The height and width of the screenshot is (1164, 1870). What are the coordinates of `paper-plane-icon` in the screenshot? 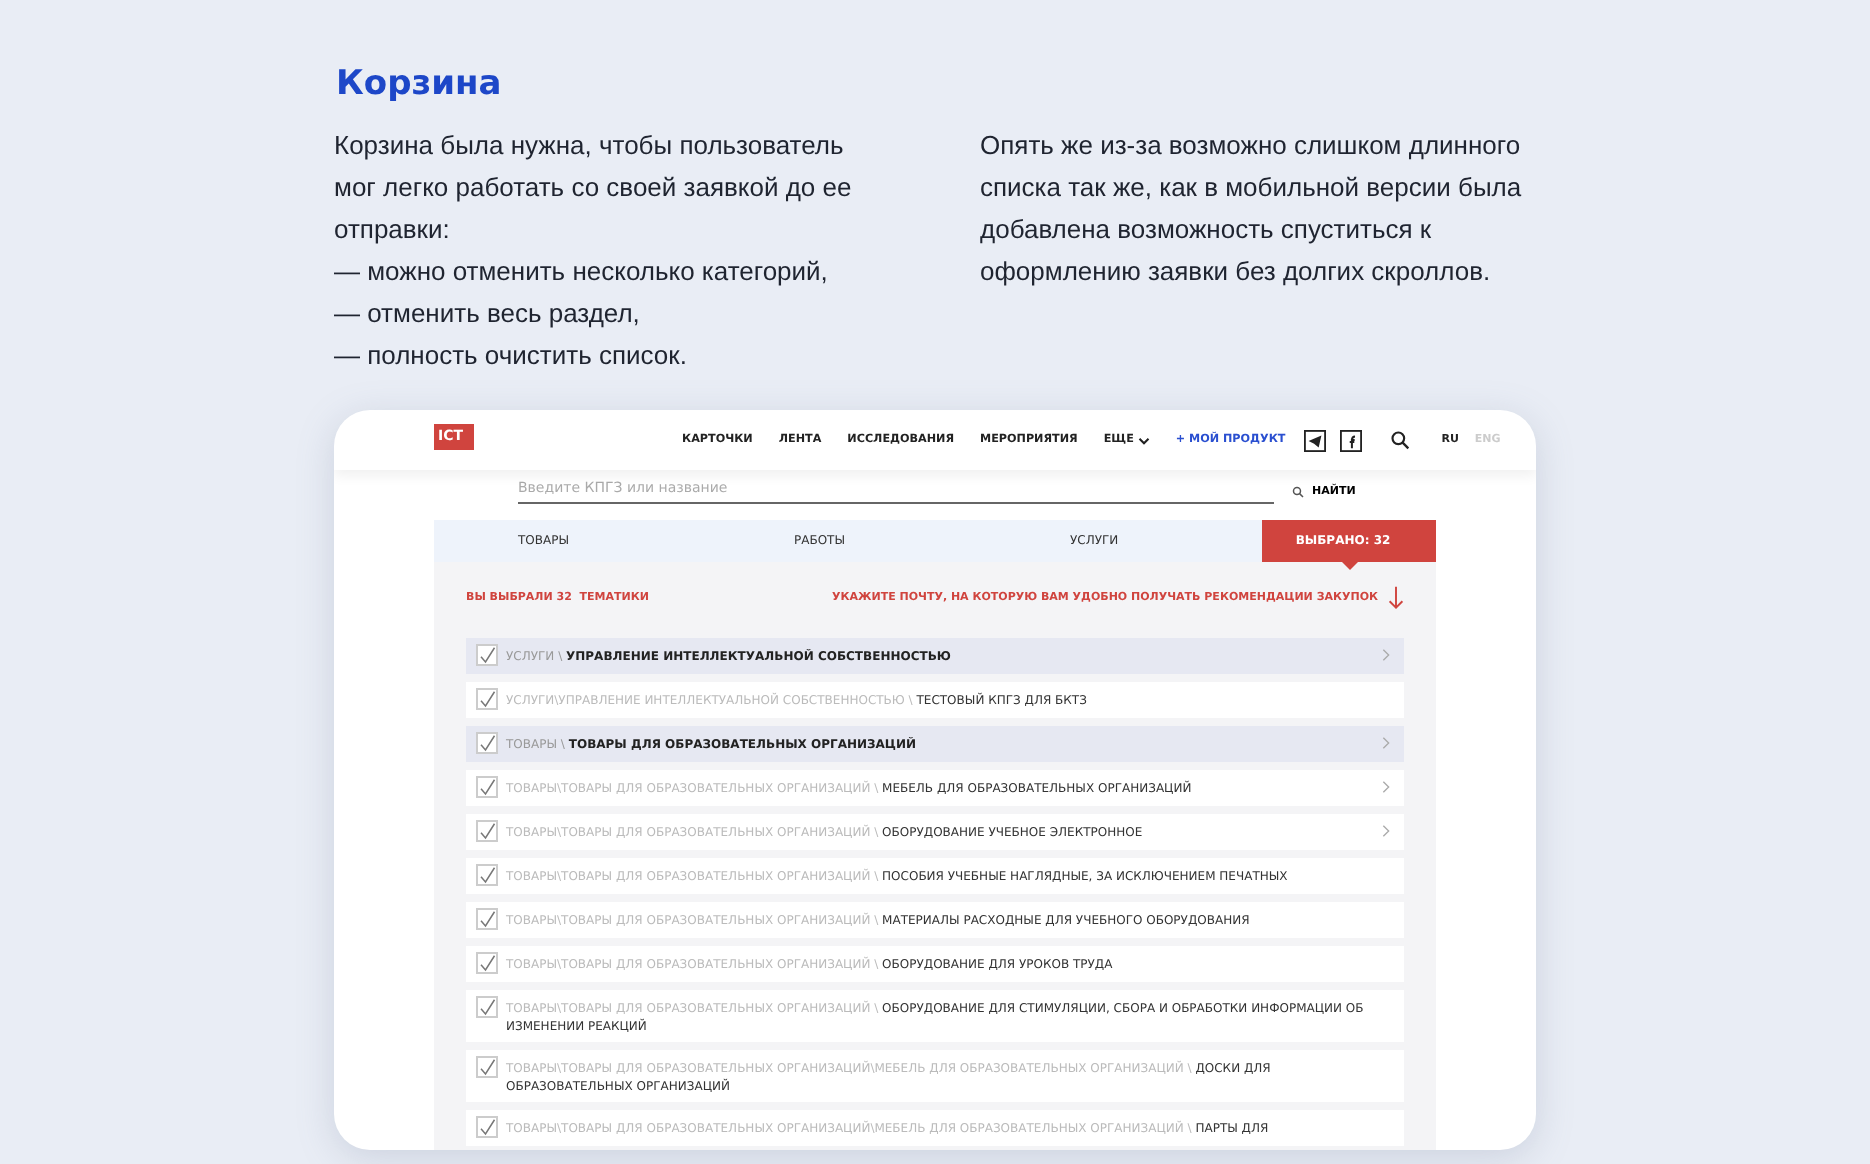 It's located at (1314, 440).